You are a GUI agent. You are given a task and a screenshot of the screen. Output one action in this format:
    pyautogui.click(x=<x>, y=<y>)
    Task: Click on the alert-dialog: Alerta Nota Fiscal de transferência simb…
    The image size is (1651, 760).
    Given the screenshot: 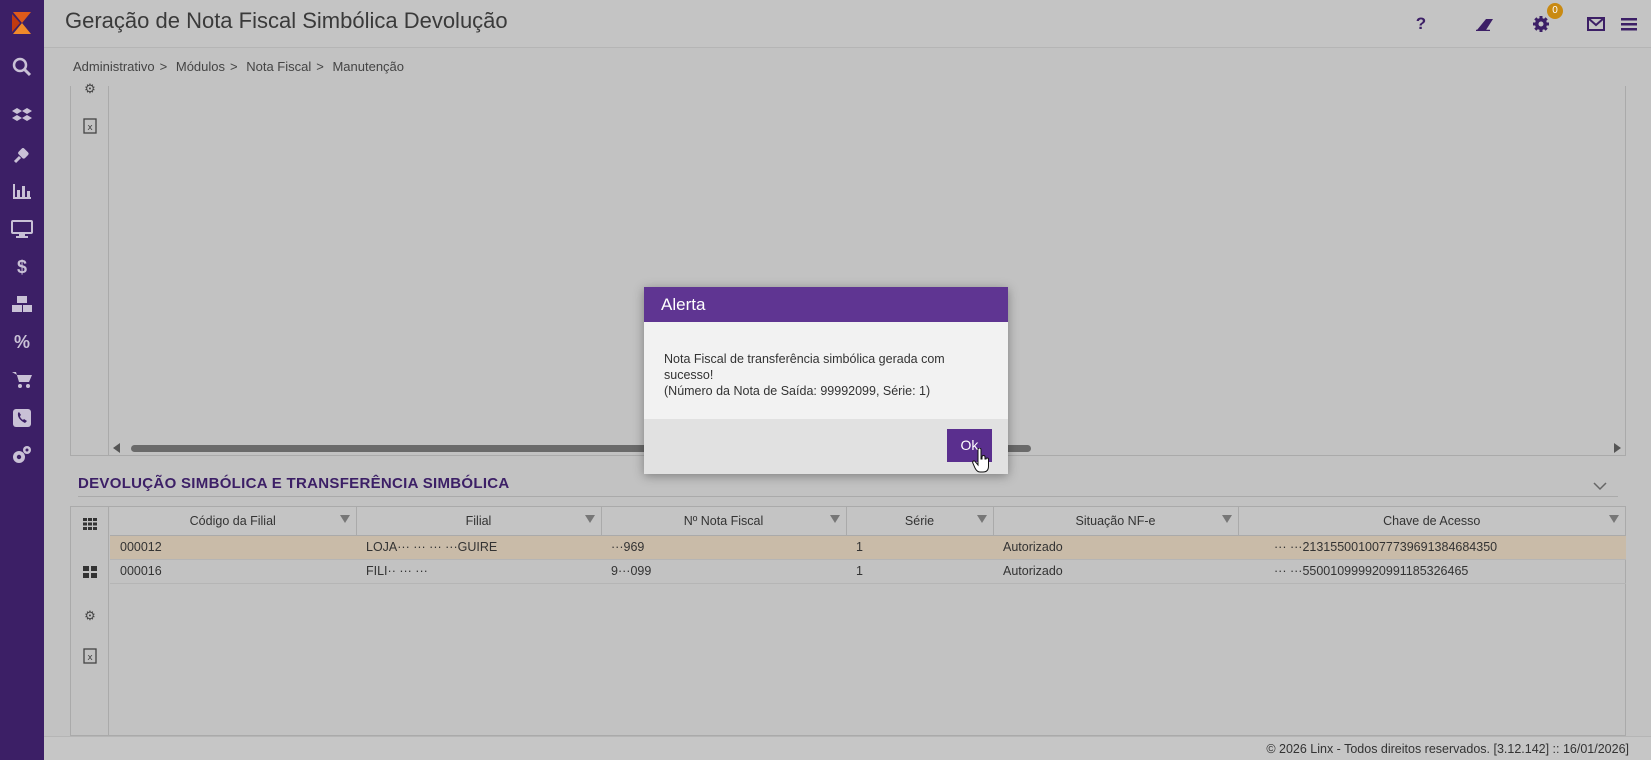 What is the action you would take?
    pyautogui.click(x=826, y=380)
    